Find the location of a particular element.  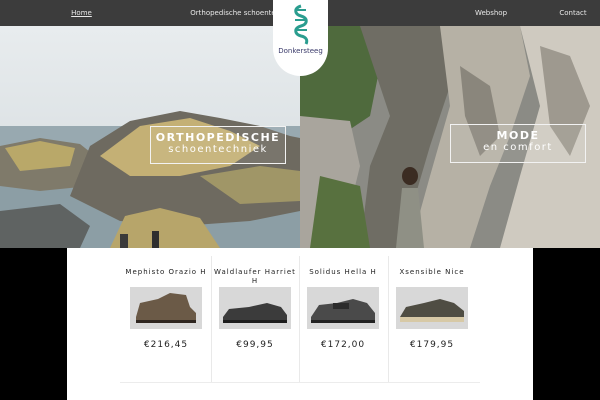

product-price: €216,45 is located at coordinates (166, 345).